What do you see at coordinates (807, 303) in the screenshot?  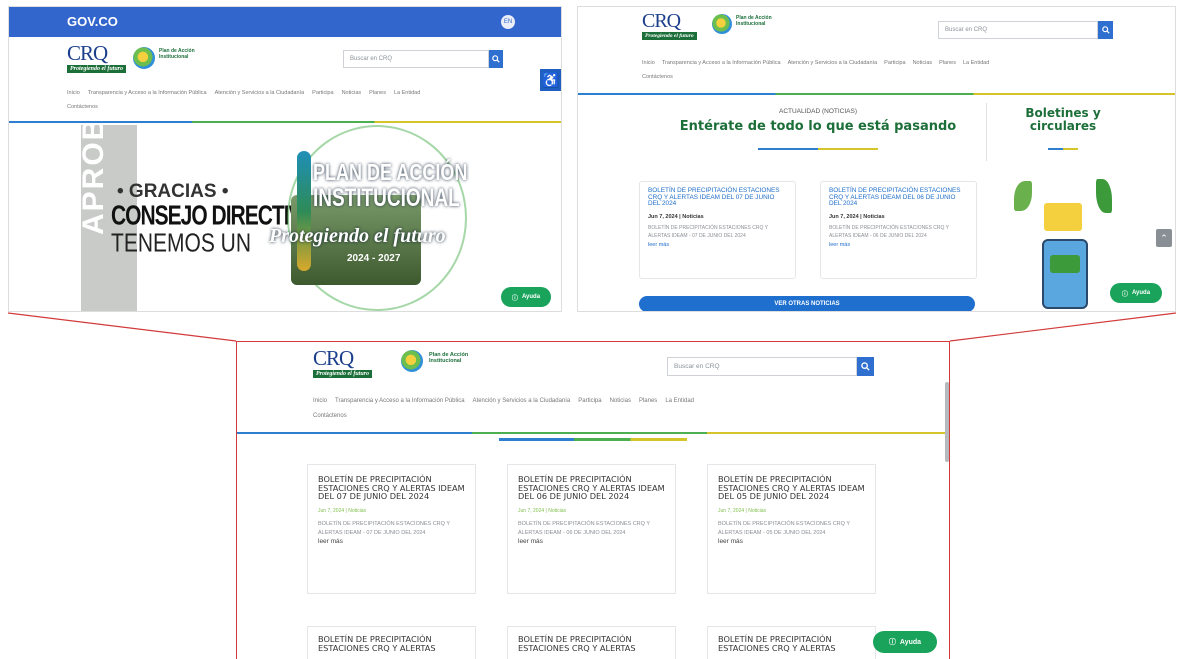 I see `ver-otras-button: VER OTRAS NOTICIAS` at bounding box center [807, 303].